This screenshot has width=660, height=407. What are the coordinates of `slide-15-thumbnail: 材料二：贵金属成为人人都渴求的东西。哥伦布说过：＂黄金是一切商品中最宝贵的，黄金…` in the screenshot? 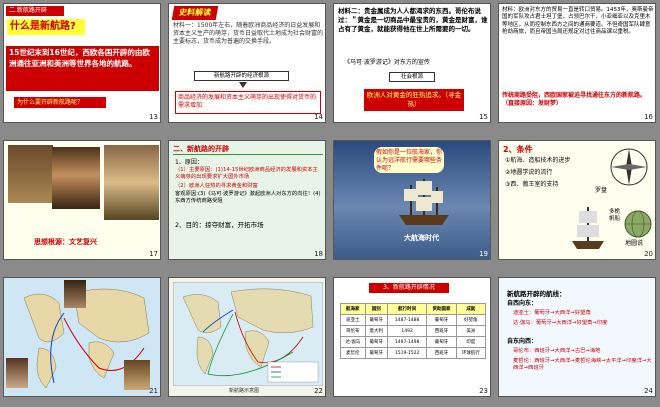 It's located at (412, 63).